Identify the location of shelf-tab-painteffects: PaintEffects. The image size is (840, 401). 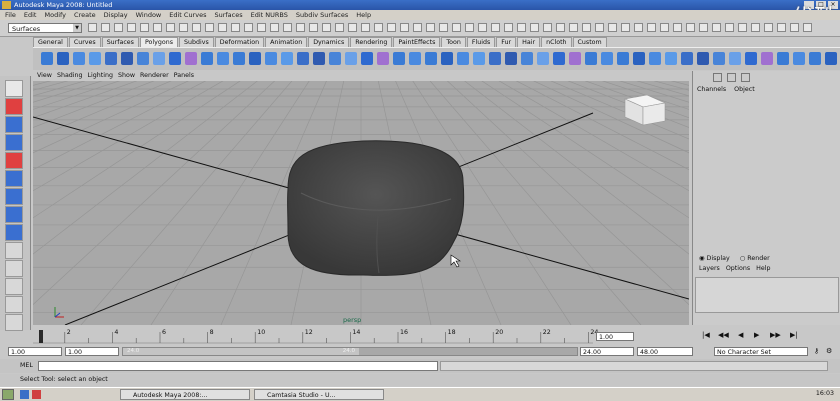
(417, 42).